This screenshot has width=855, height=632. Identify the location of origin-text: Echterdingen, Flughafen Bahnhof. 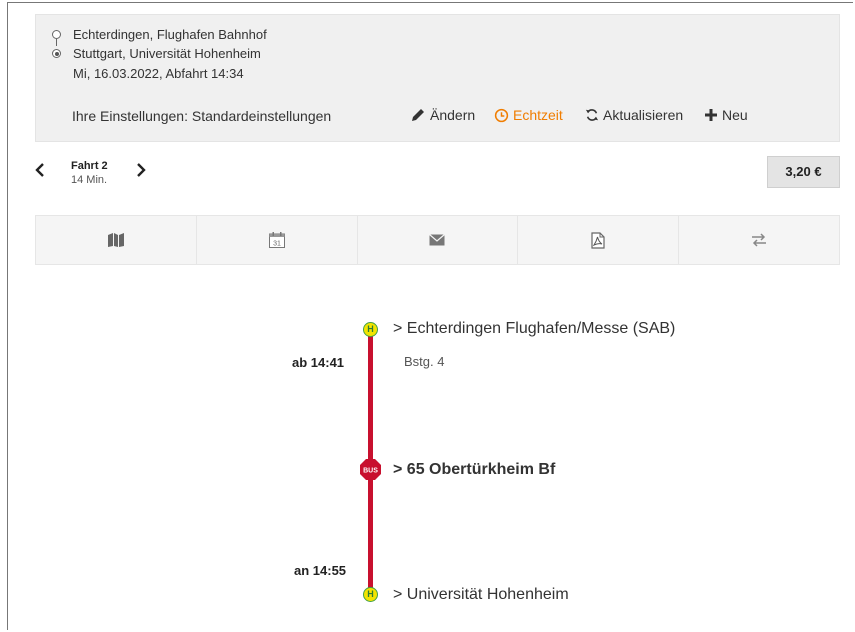
(170, 34).